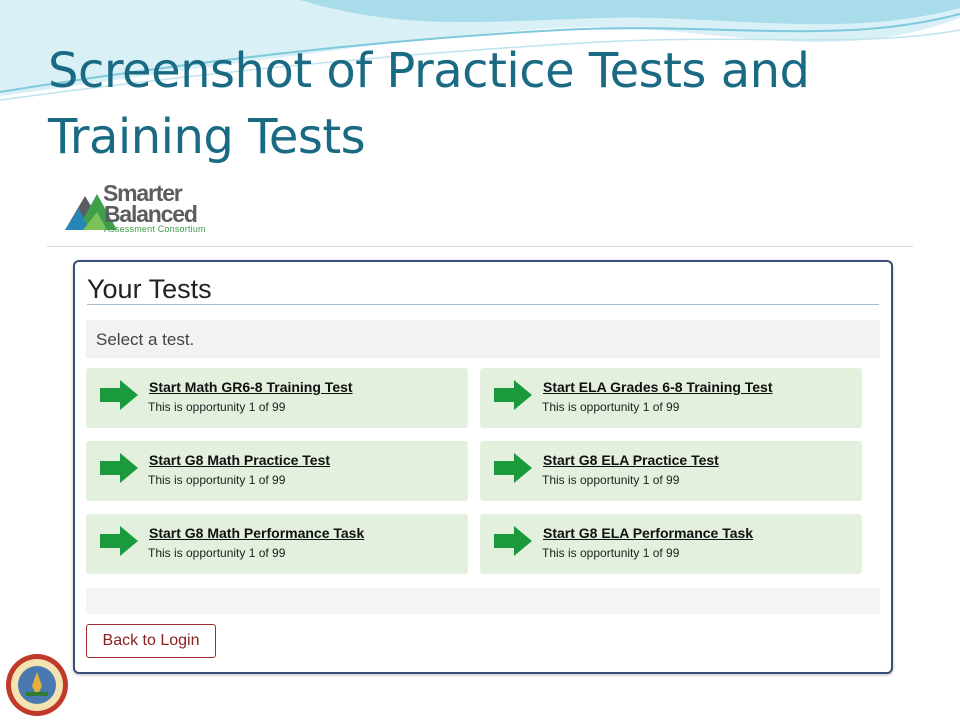 The image size is (960, 720). What do you see at coordinates (37, 685) in the screenshot?
I see `state-seal-icon` at bounding box center [37, 685].